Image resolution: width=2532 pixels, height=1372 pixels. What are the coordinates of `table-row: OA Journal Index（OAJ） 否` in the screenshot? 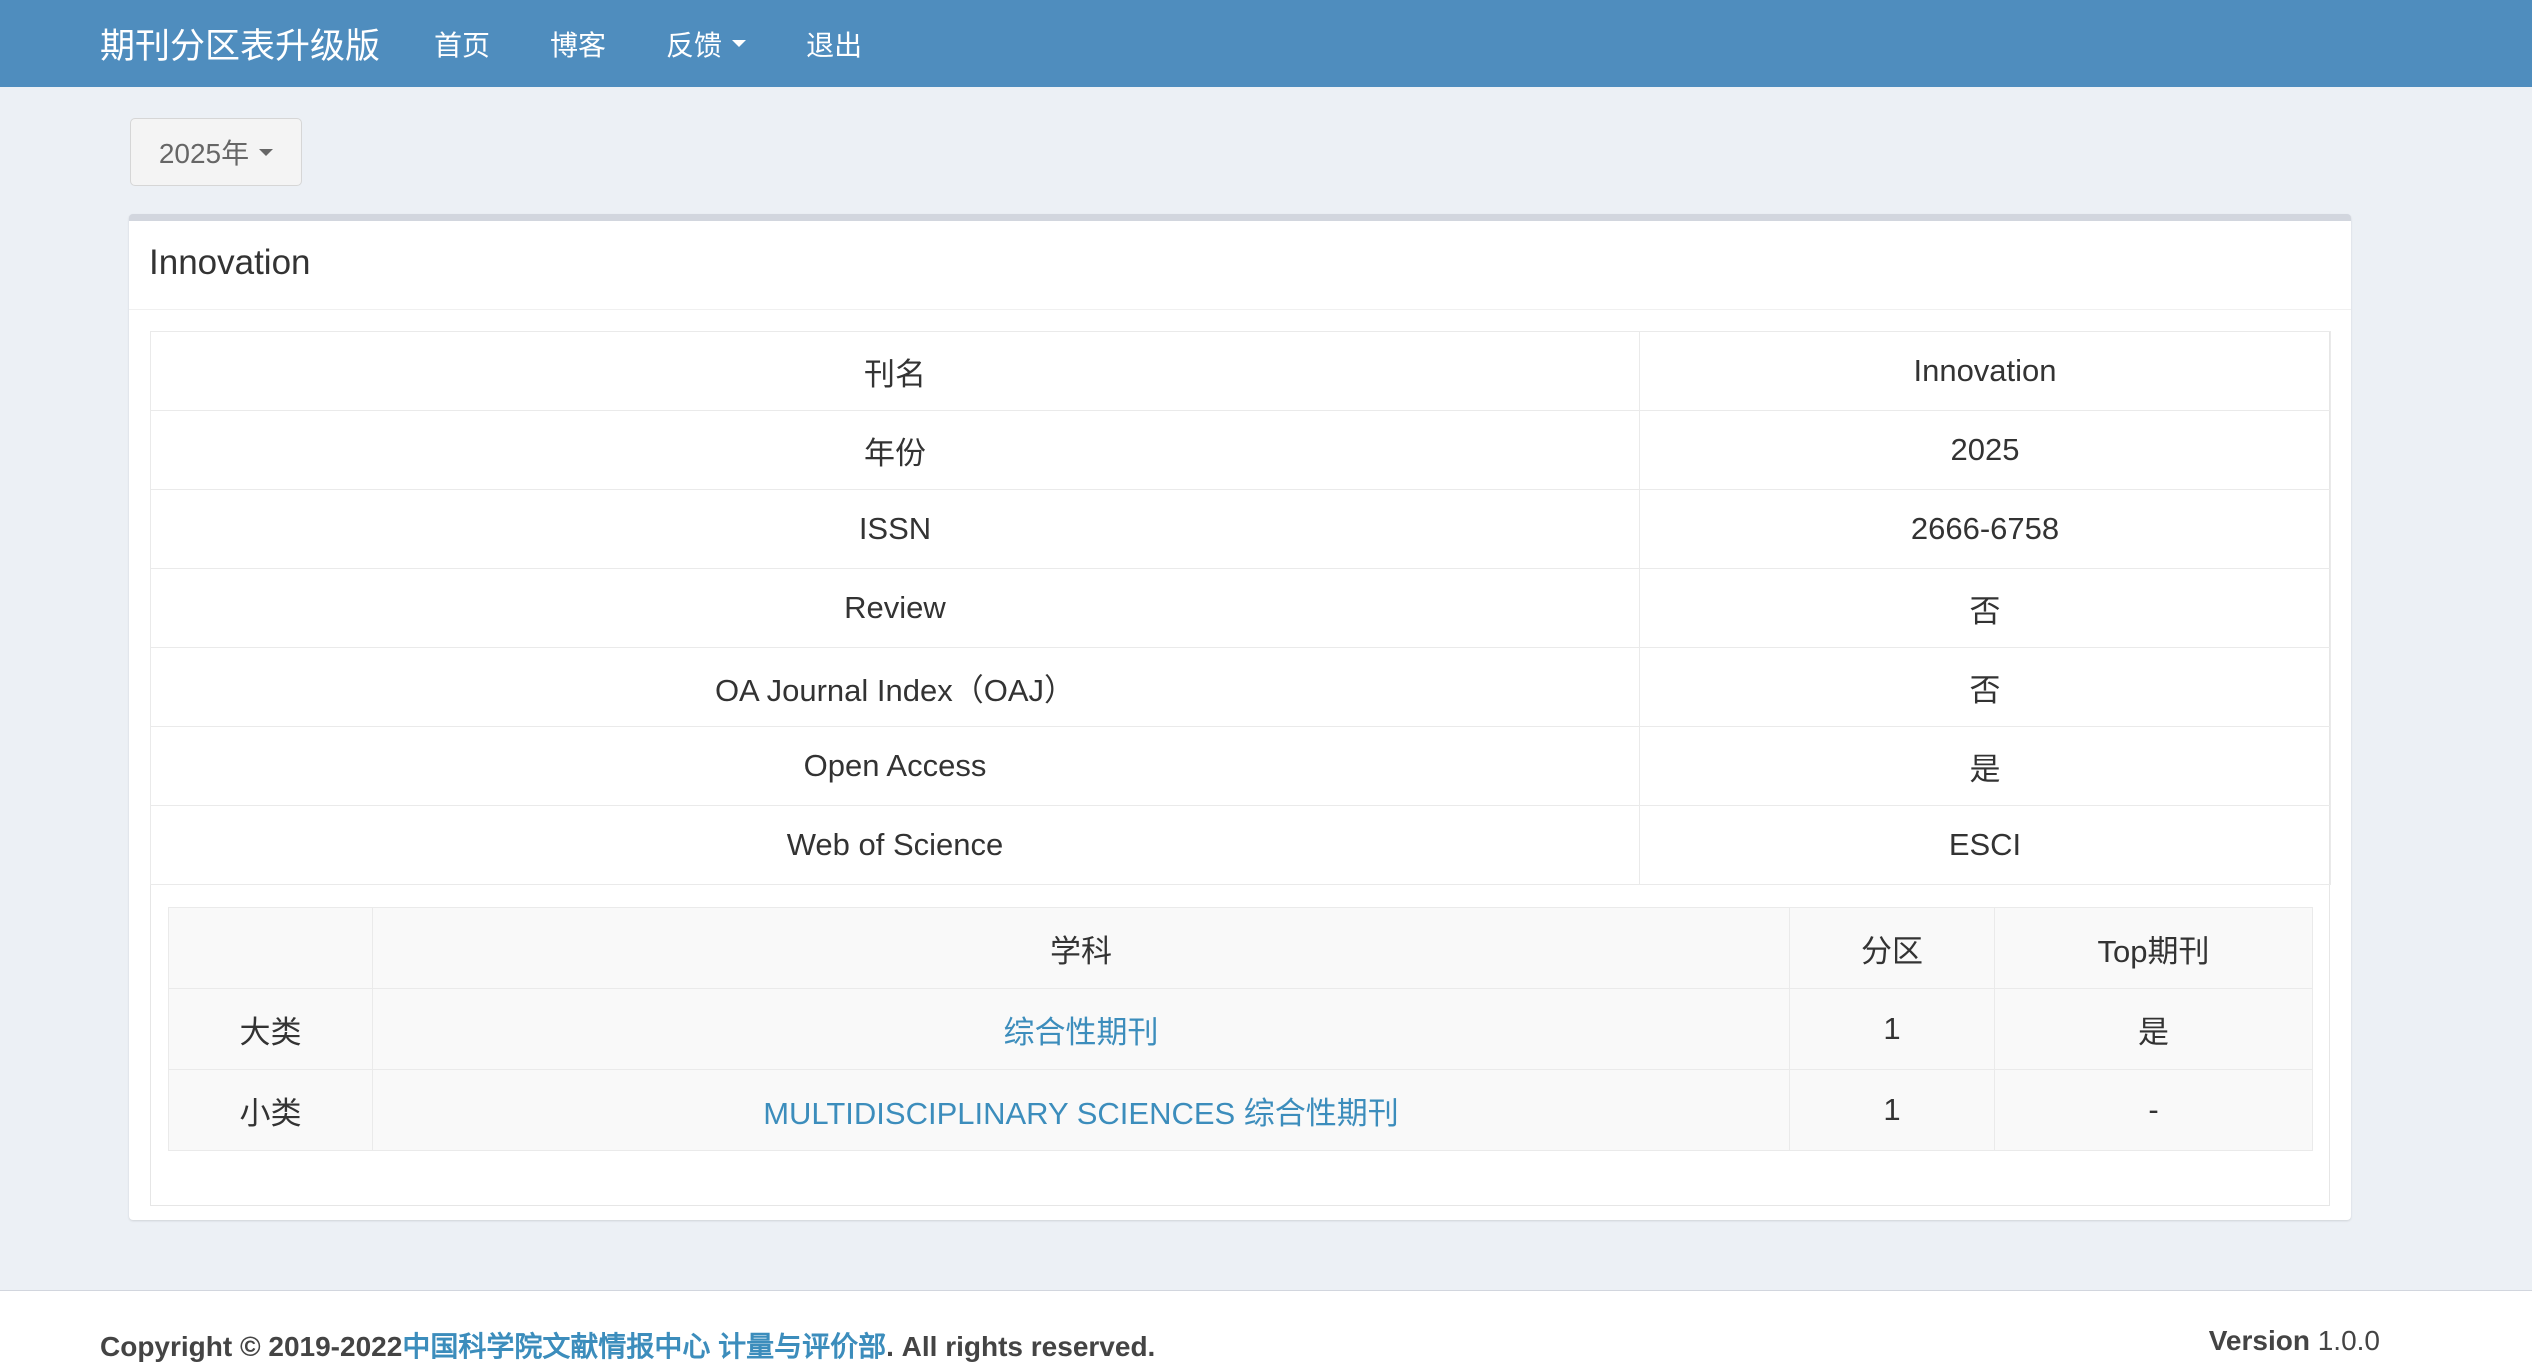 It's located at (1240, 687).